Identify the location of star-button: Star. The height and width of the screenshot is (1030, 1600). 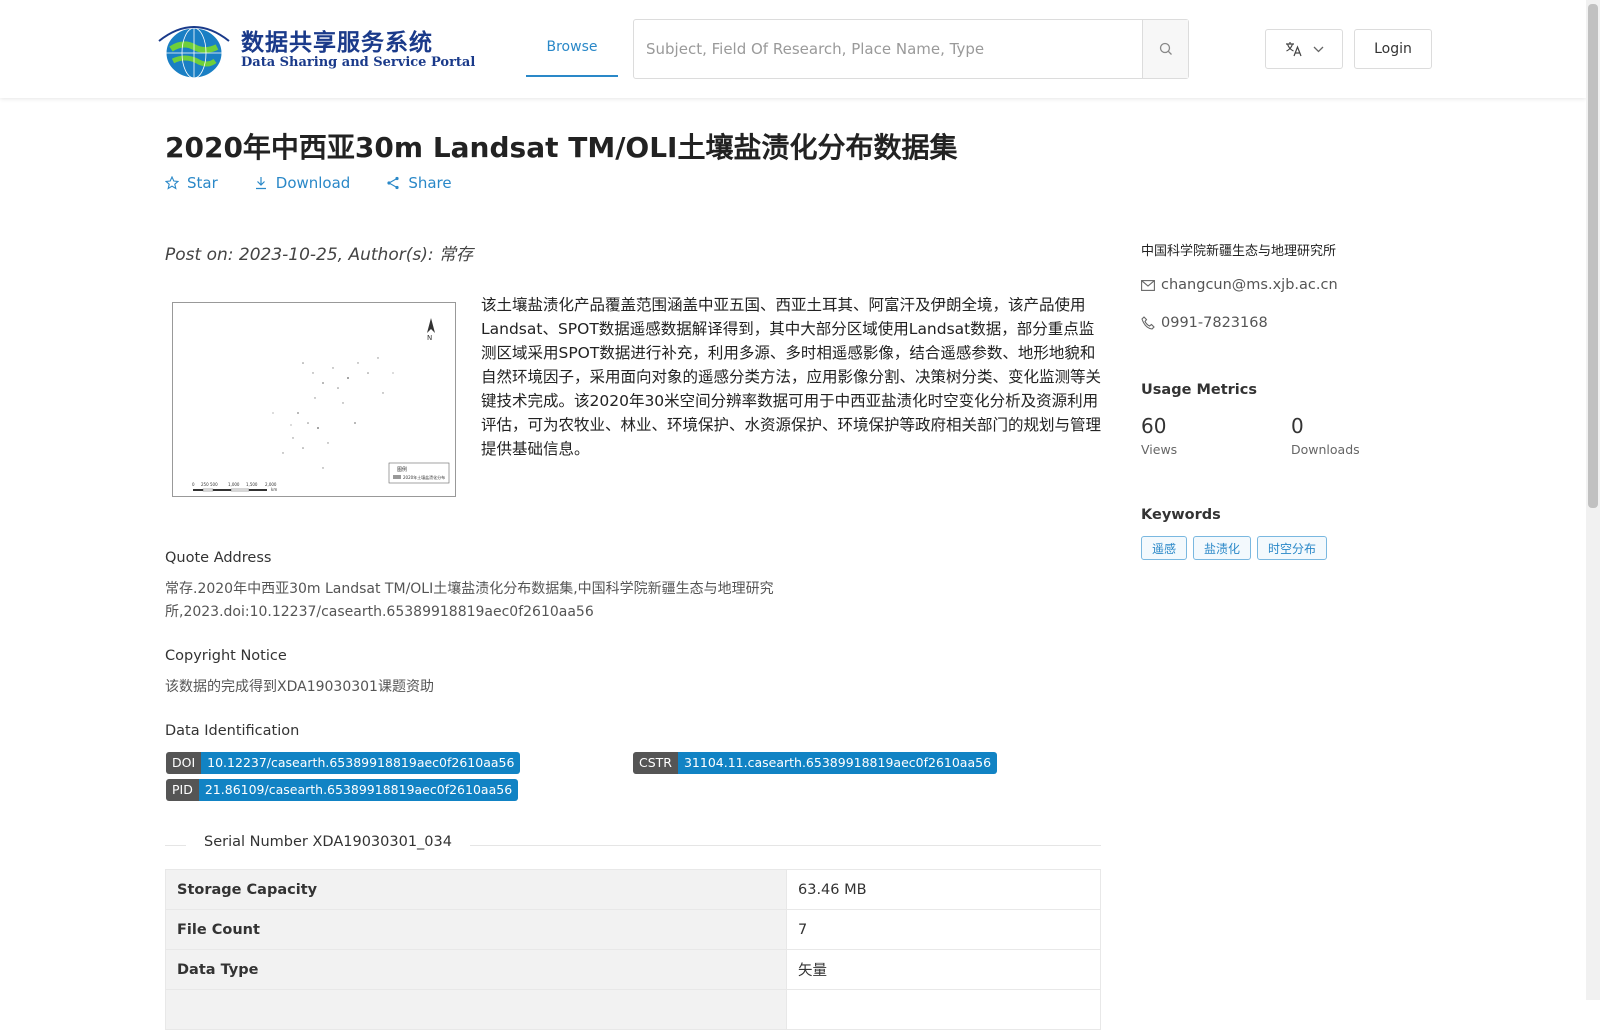
(191, 183).